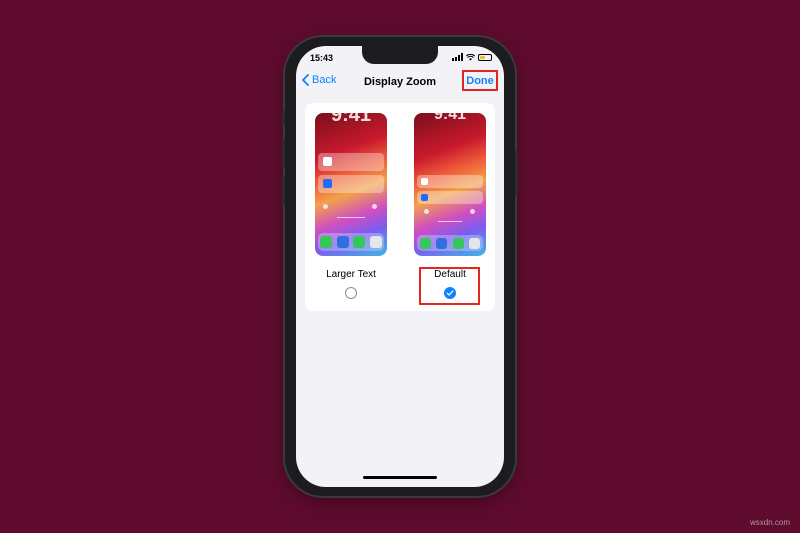 The image size is (800, 533). Describe the element at coordinates (283, 191) in the screenshot. I see `volume-down-button` at that location.